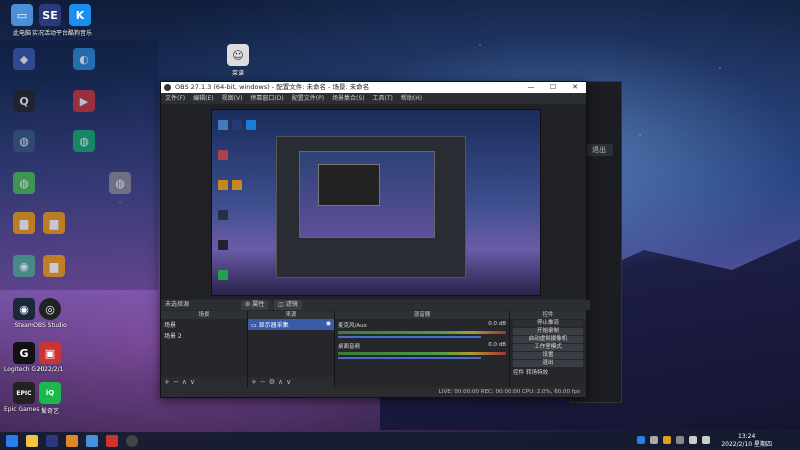  Describe the element at coordinates (132, 441) in the screenshot. I see `obs-taskbar-icon` at that location.